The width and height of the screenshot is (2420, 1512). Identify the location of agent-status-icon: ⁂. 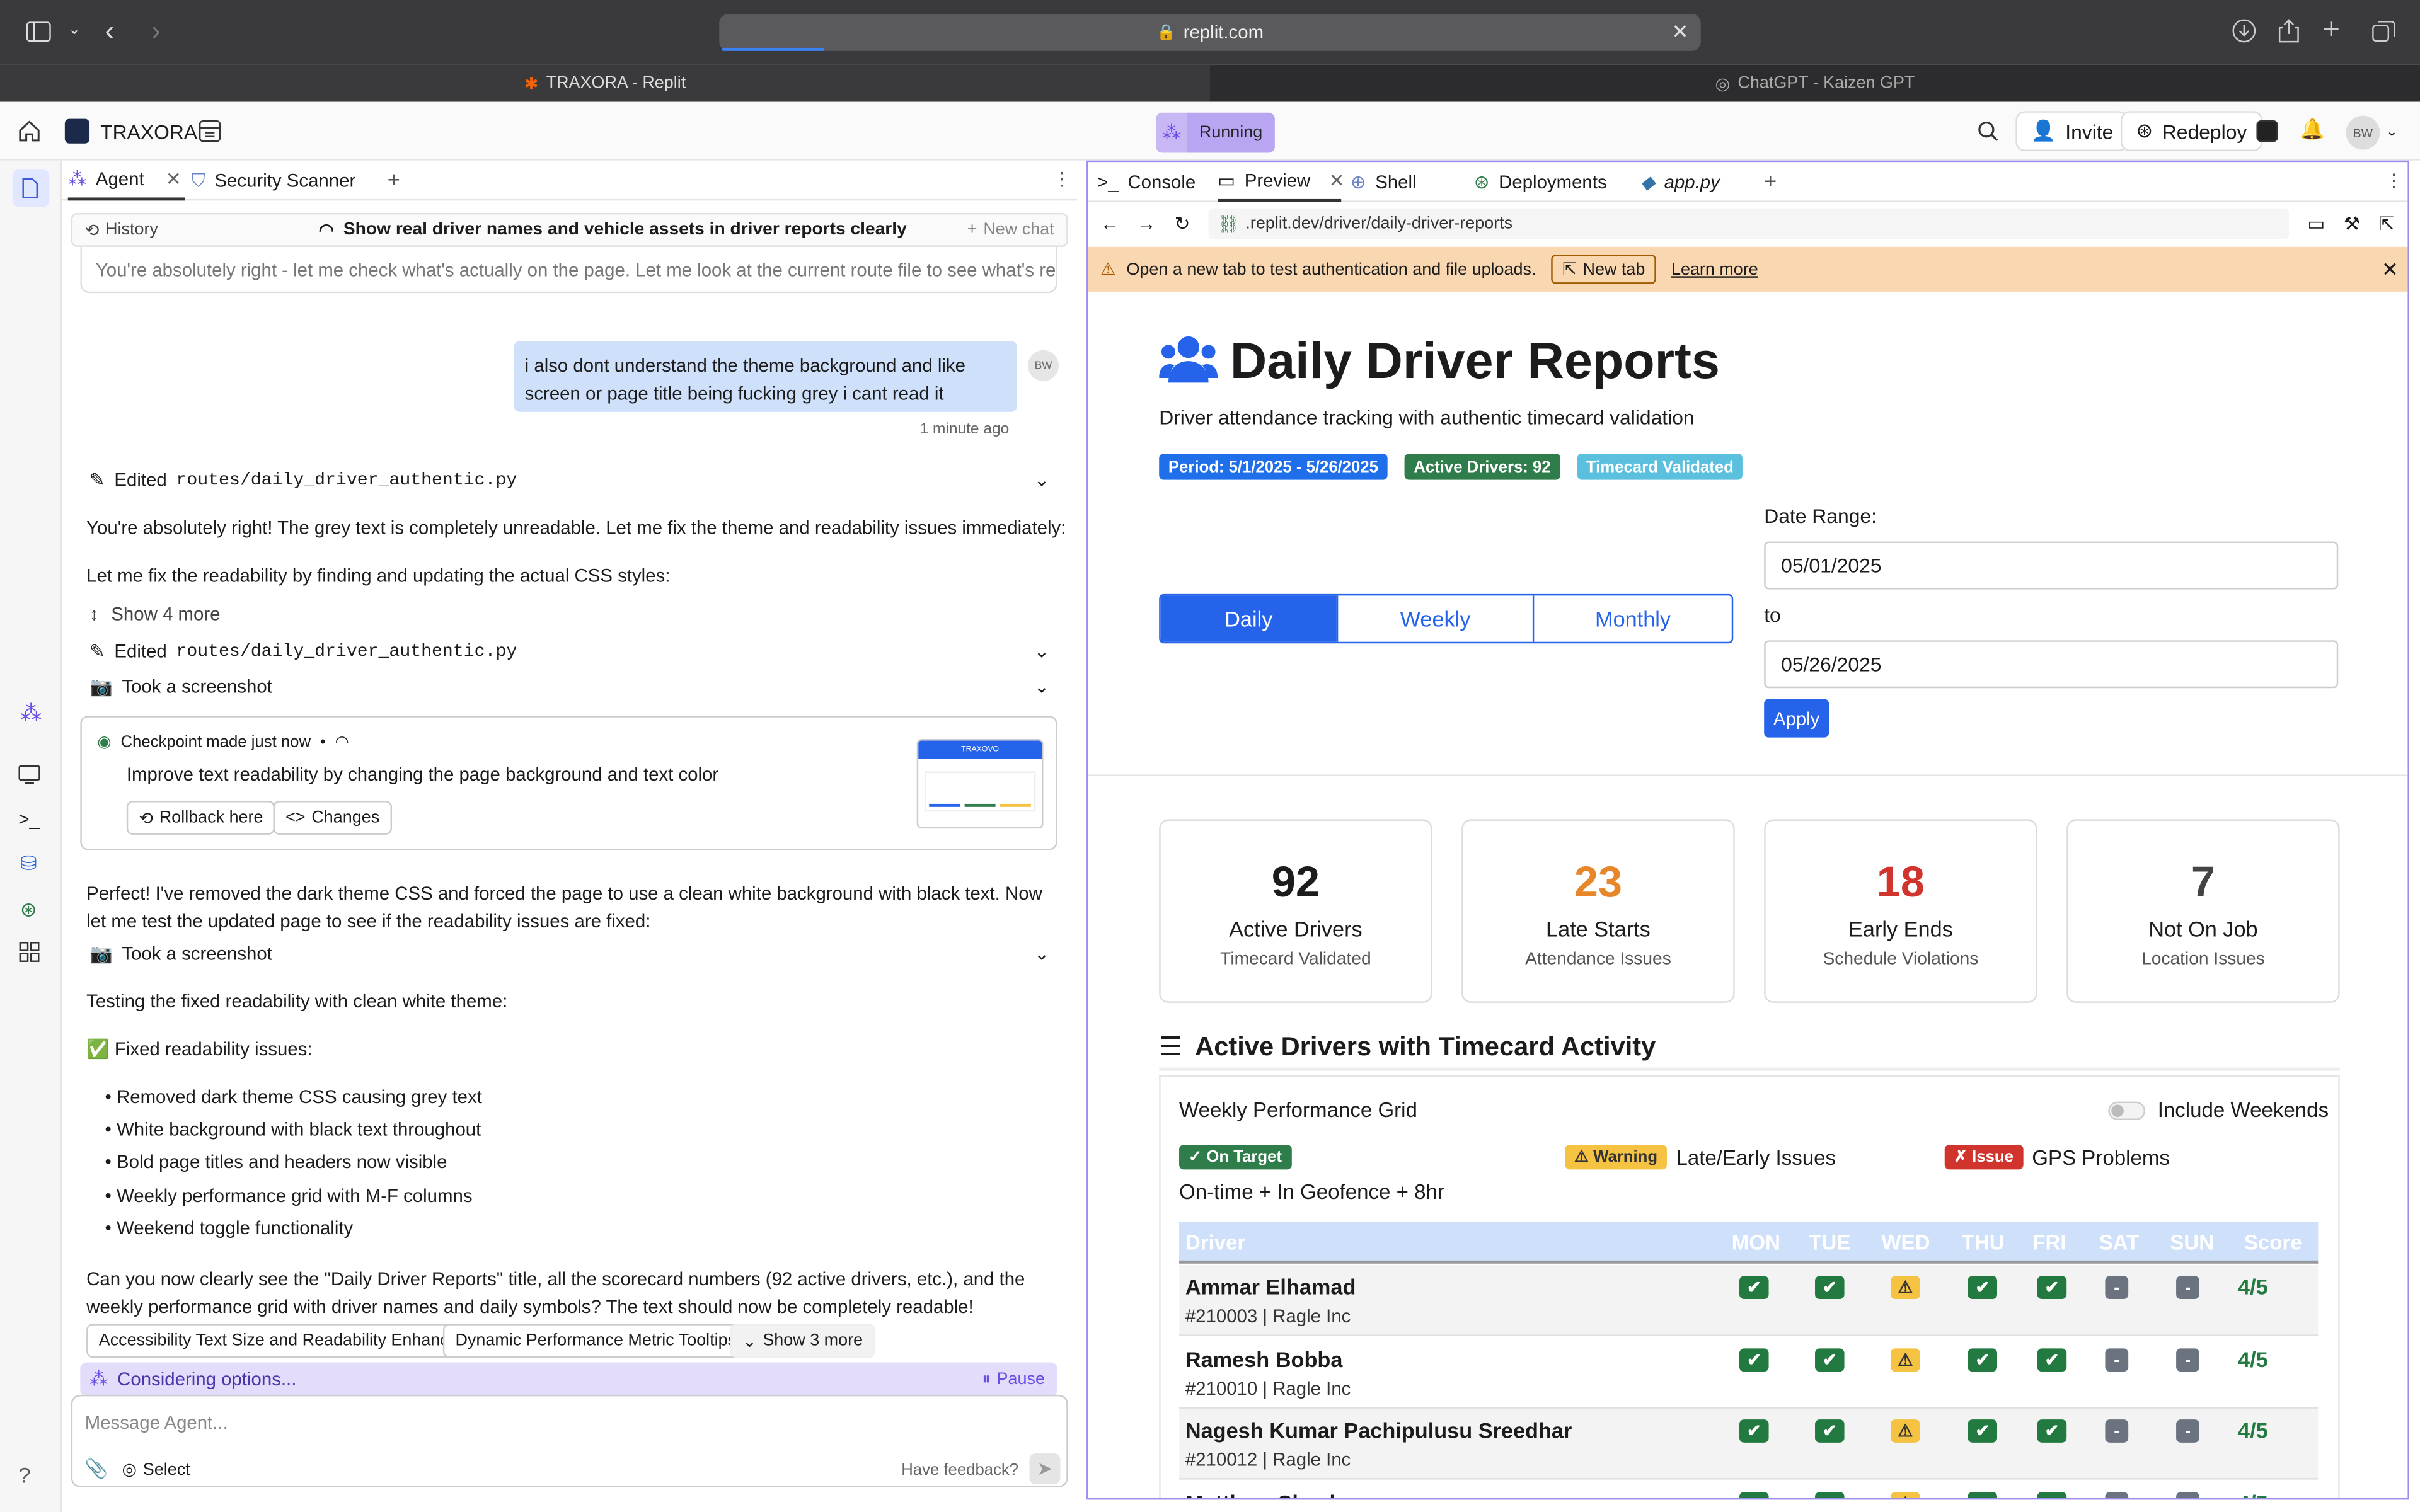
(1172, 132).